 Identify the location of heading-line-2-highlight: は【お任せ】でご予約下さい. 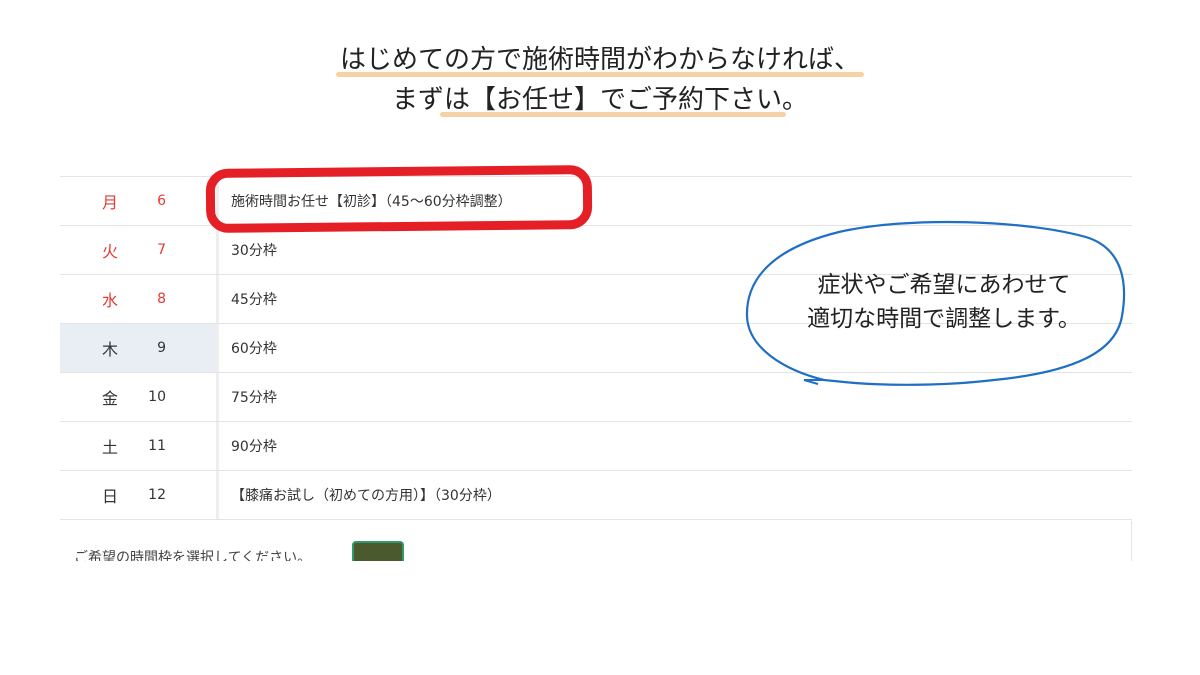
(613, 100).